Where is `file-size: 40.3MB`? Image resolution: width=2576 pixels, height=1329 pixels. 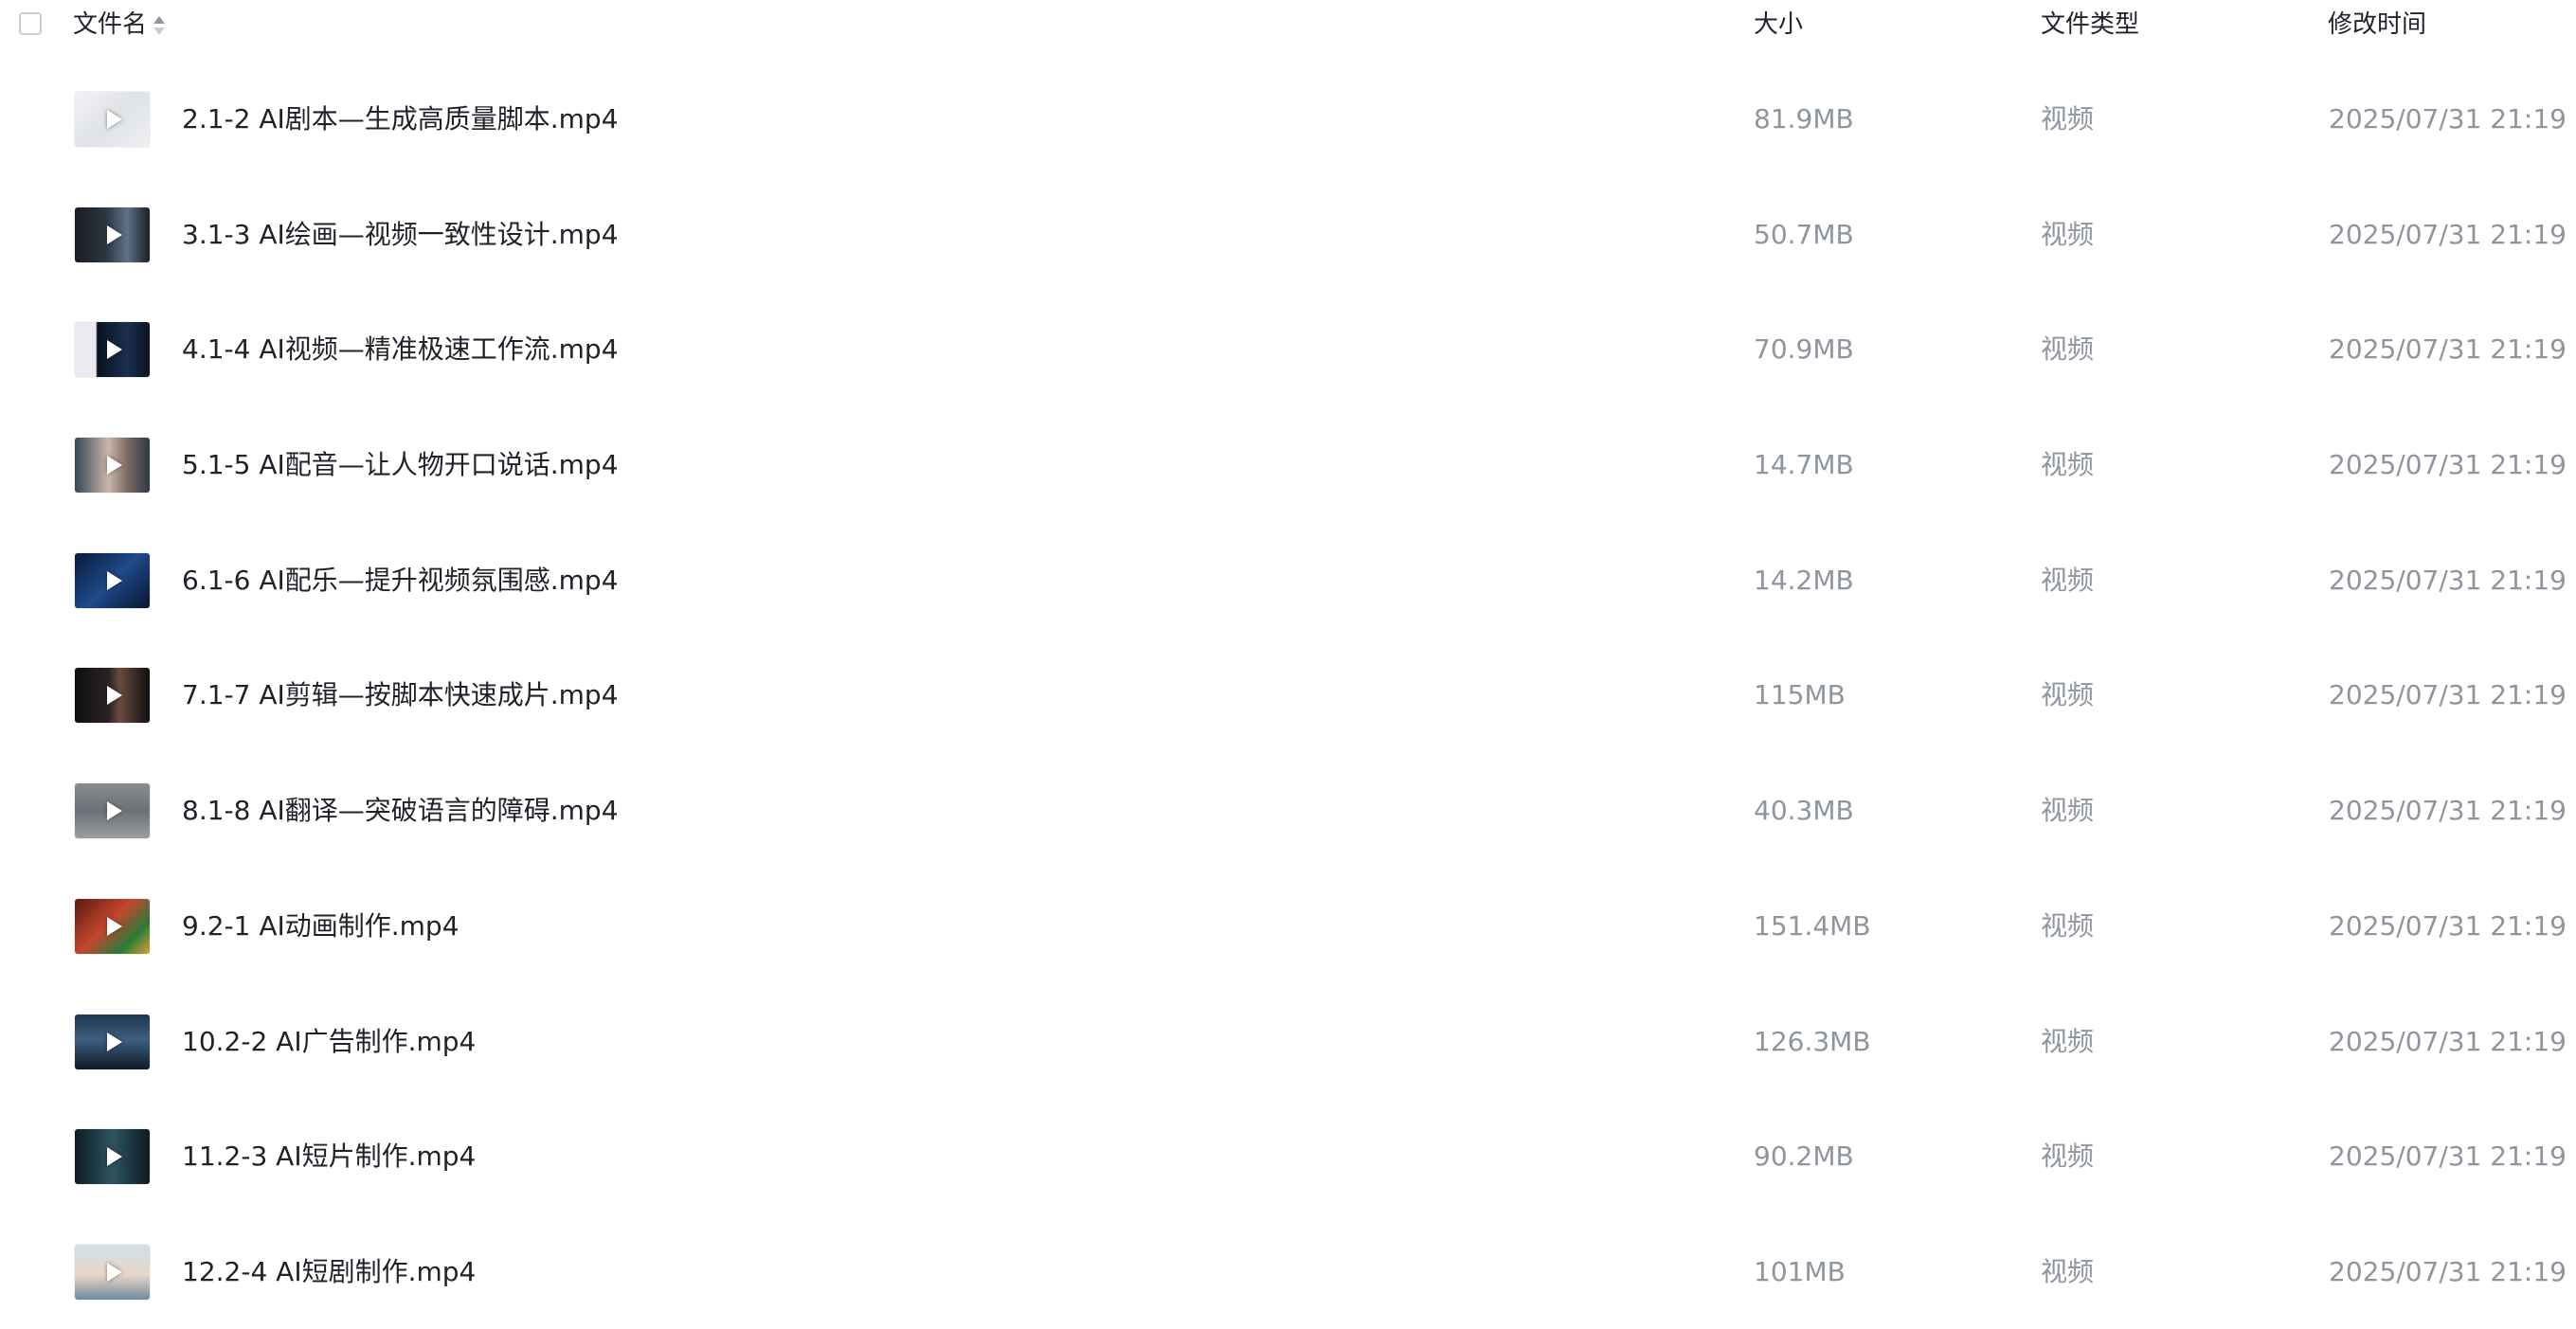
file-size: 40.3MB is located at coordinates (1804, 811).